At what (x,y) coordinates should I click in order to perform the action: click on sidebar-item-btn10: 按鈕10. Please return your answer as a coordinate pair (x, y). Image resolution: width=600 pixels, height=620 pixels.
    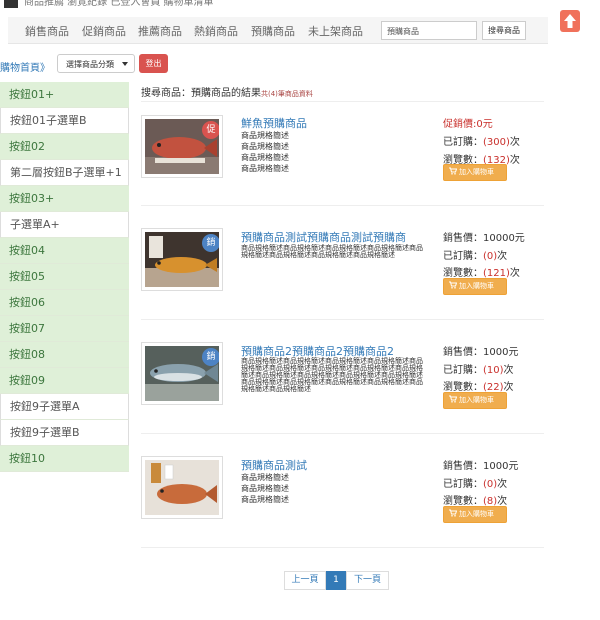
    Looking at the image, I should click on (64, 459).